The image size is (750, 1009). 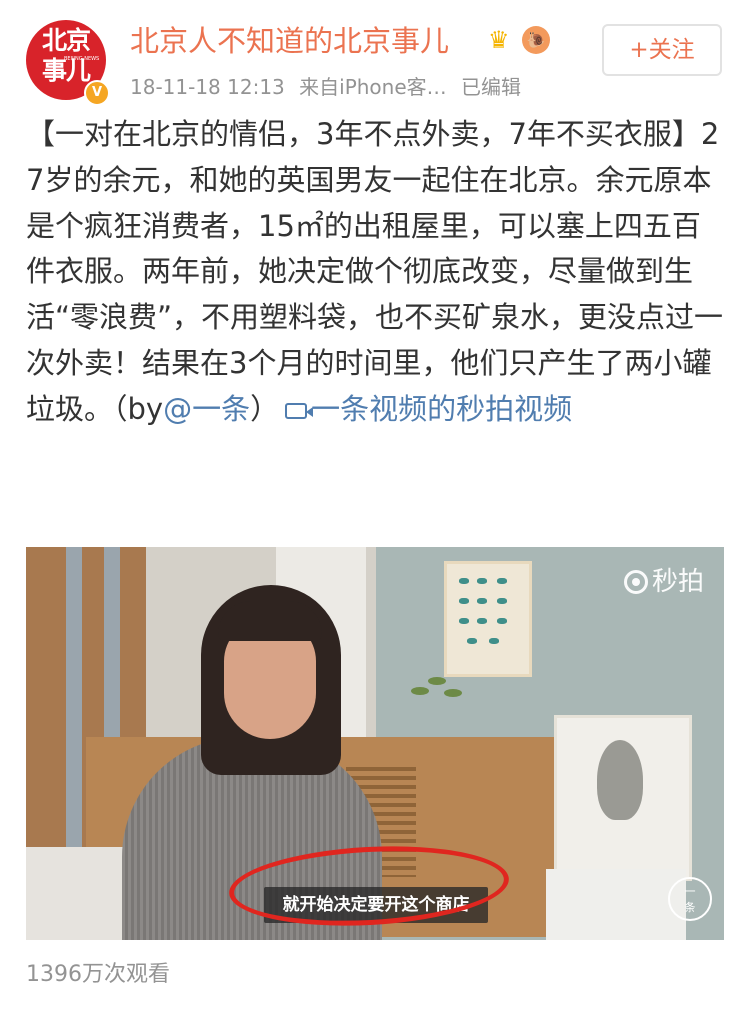 What do you see at coordinates (97, 93) in the screenshot?
I see `verified-badge-icon: V` at bounding box center [97, 93].